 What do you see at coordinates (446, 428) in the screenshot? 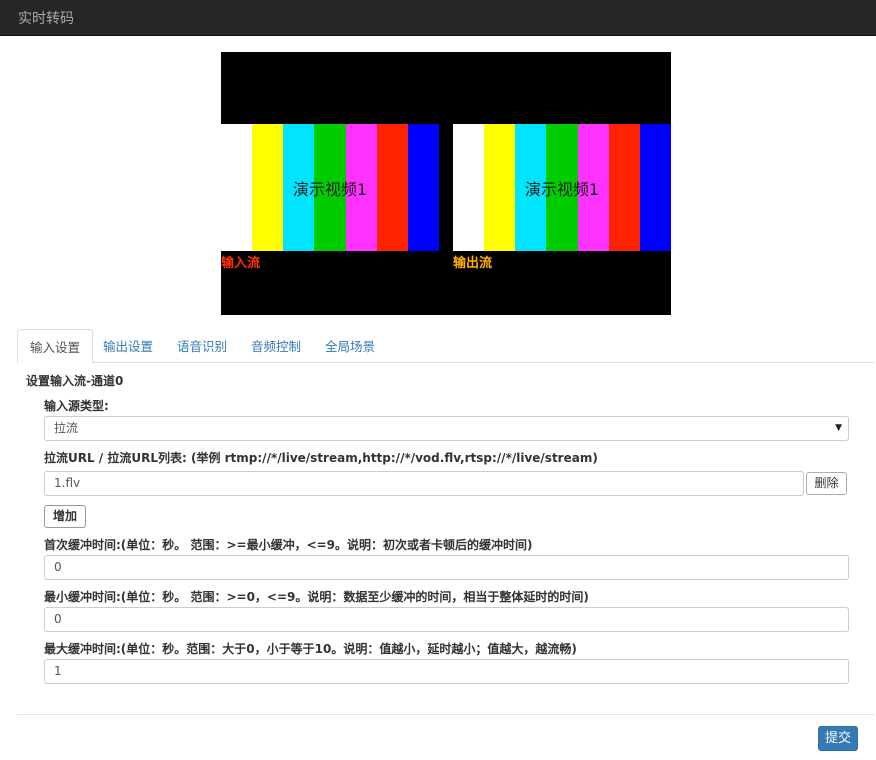
I see `source-type-select: 拉流 ▼` at bounding box center [446, 428].